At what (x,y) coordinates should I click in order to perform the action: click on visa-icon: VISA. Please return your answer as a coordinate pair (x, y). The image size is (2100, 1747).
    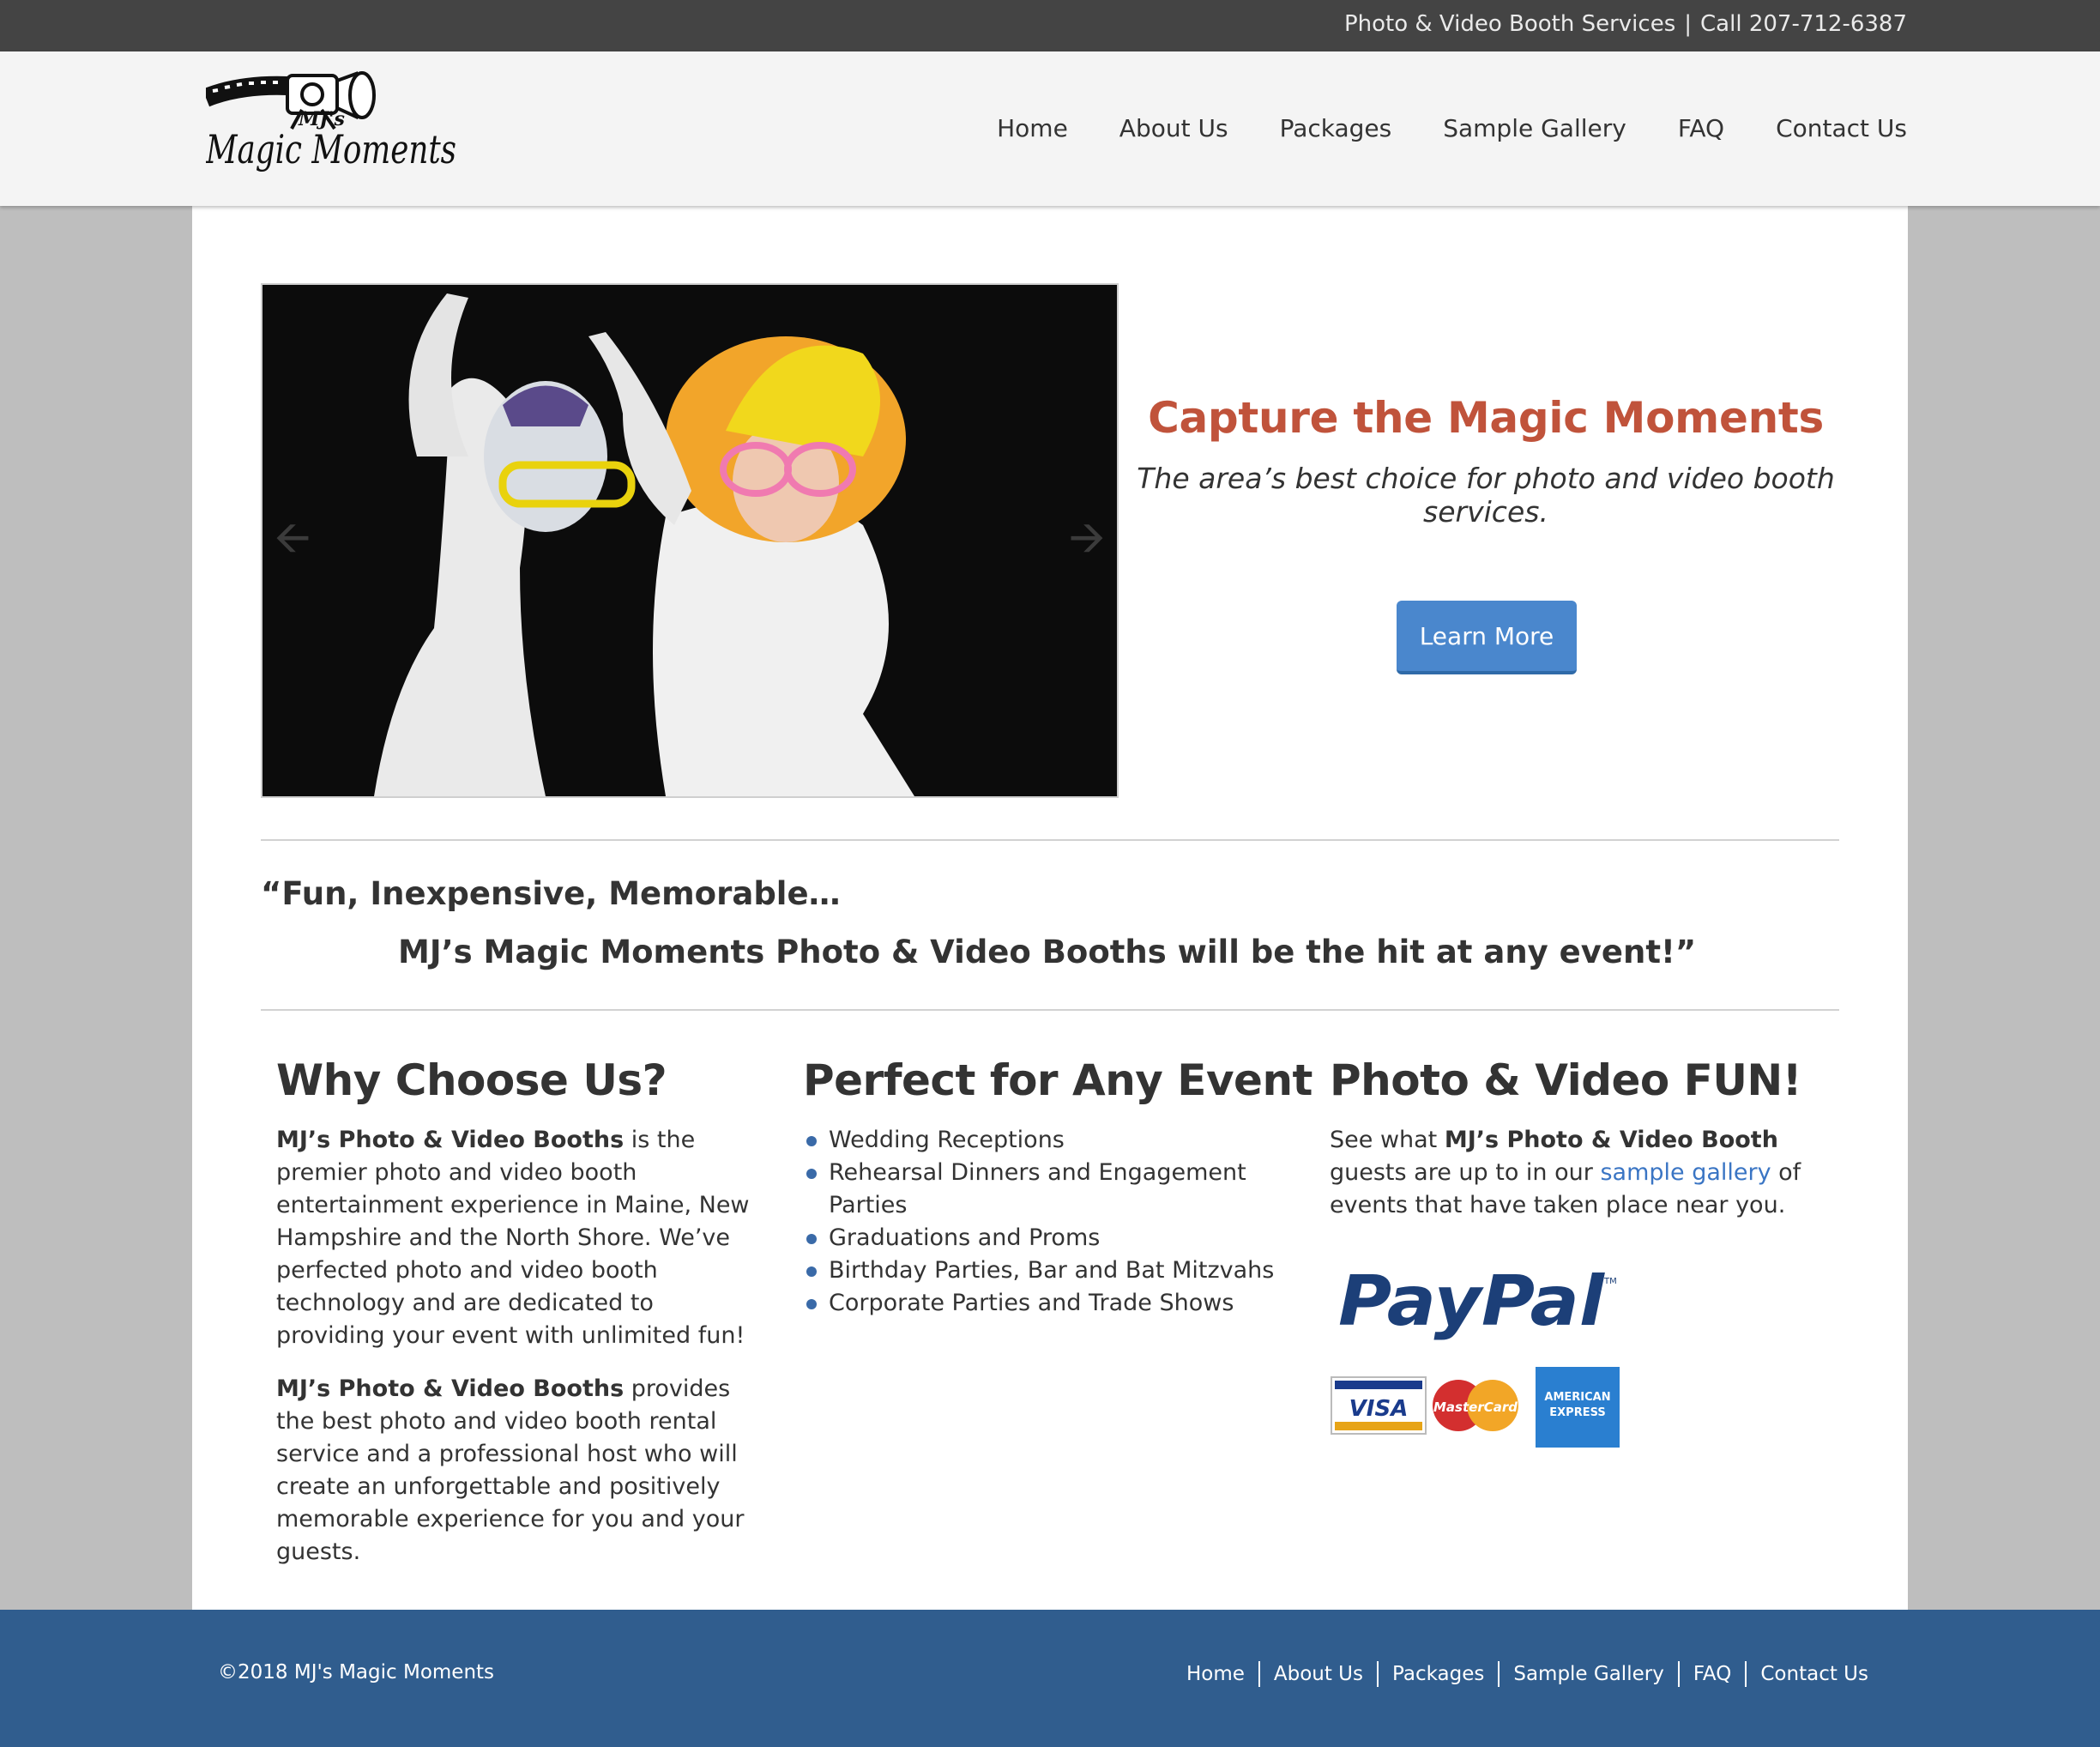
    Looking at the image, I should click on (1379, 1405).